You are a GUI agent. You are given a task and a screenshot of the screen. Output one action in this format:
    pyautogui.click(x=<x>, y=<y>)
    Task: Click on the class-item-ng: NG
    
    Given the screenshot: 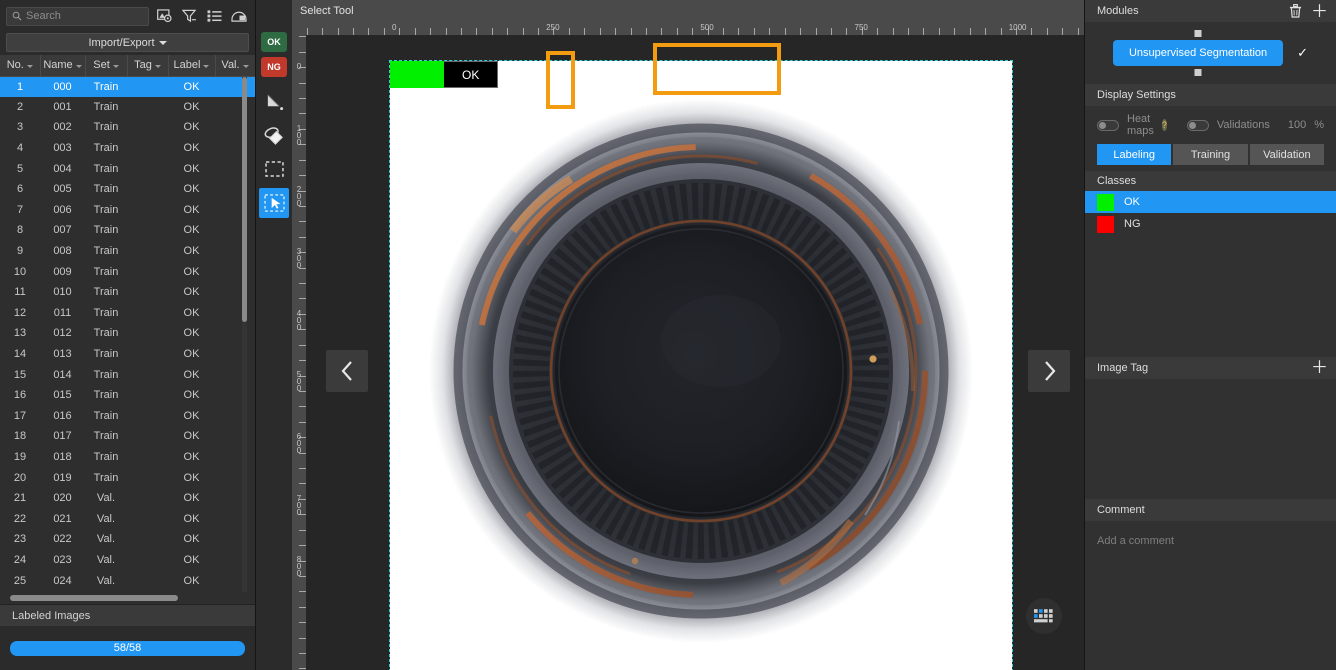 What is the action you would take?
    pyautogui.click(x=1210, y=224)
    